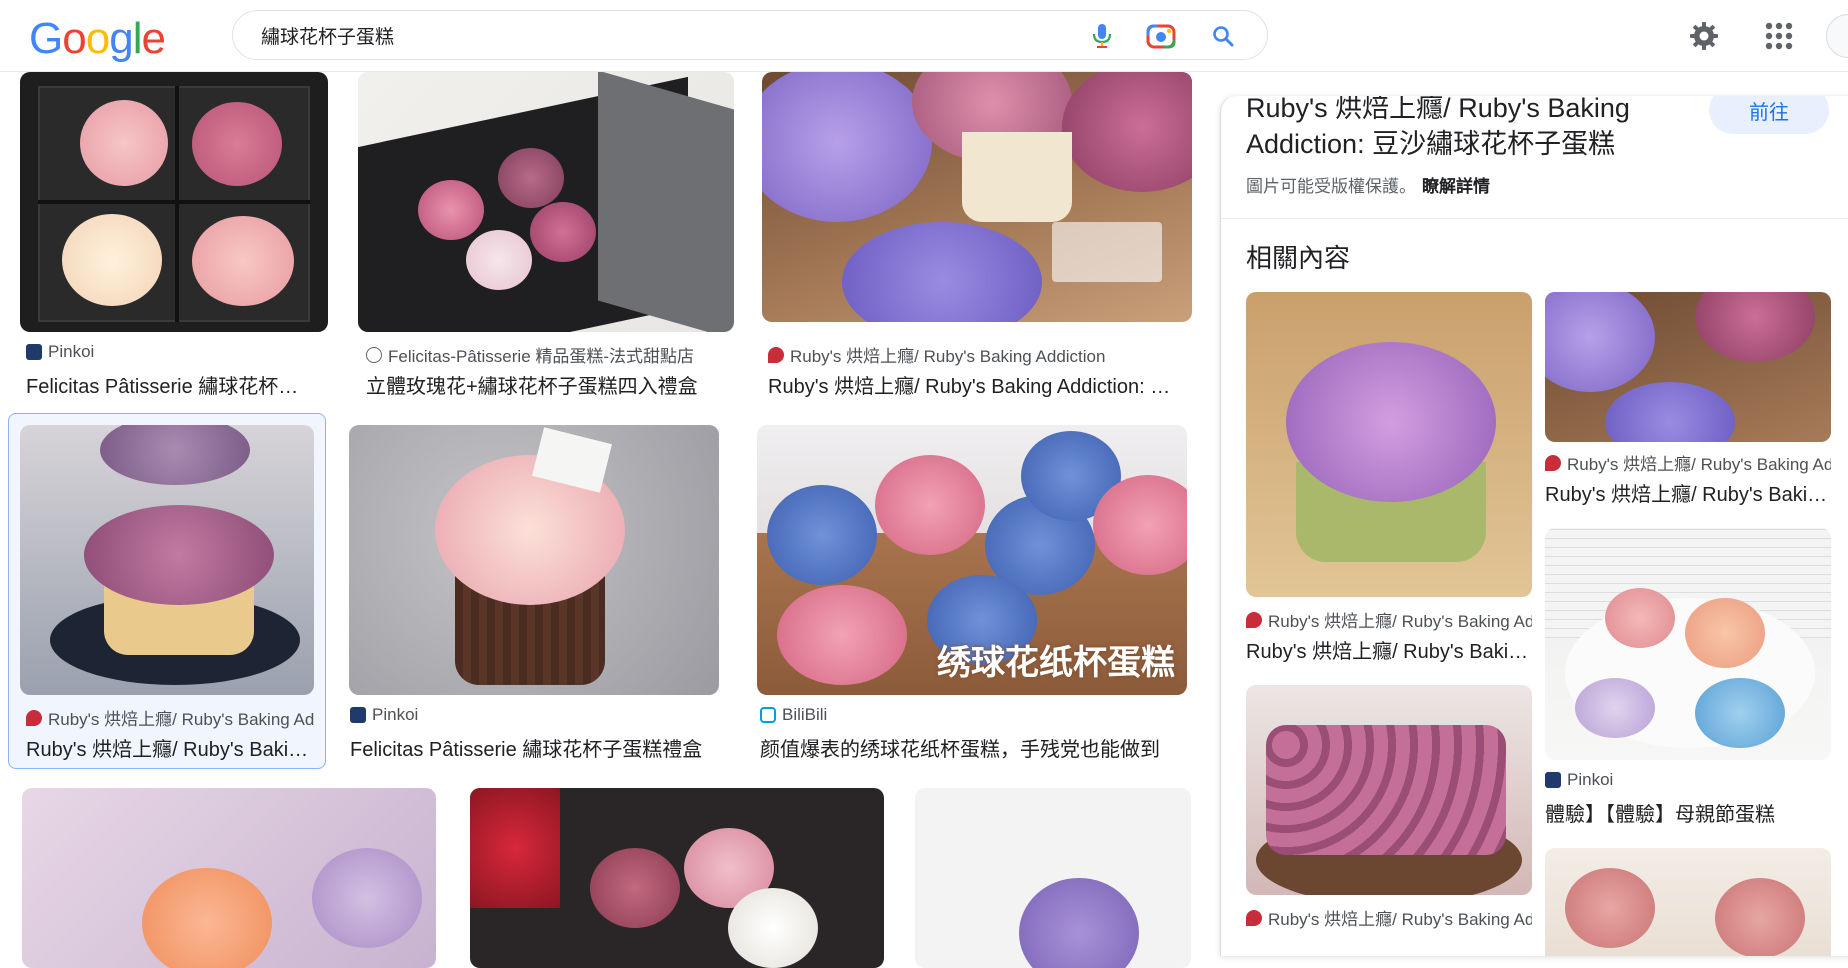 The image size is (1848, 968). What do you see at coordinates (137, 38) in the screenshot?
I see `logo-letter: l` at bounding box center [137, 38].